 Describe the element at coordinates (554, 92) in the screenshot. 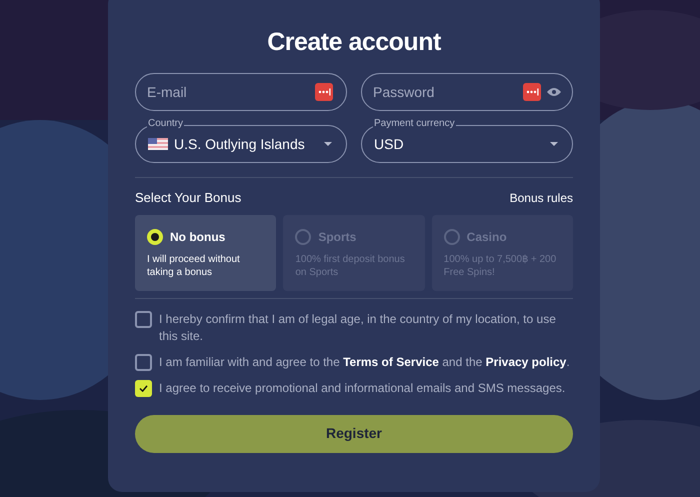

I see `eye-icon` at that location.